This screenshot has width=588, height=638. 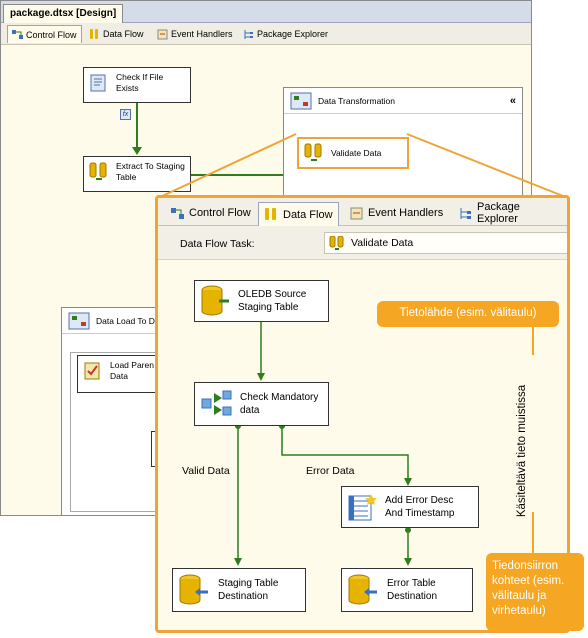 I want to click on task-validate-data: Validate Data, so click(x=353, y=153).